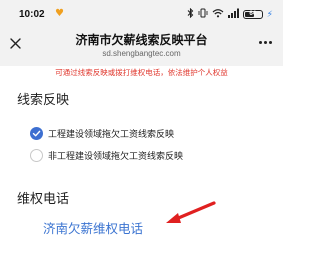  I want to click on battery-level: 64, so click(253, 14).